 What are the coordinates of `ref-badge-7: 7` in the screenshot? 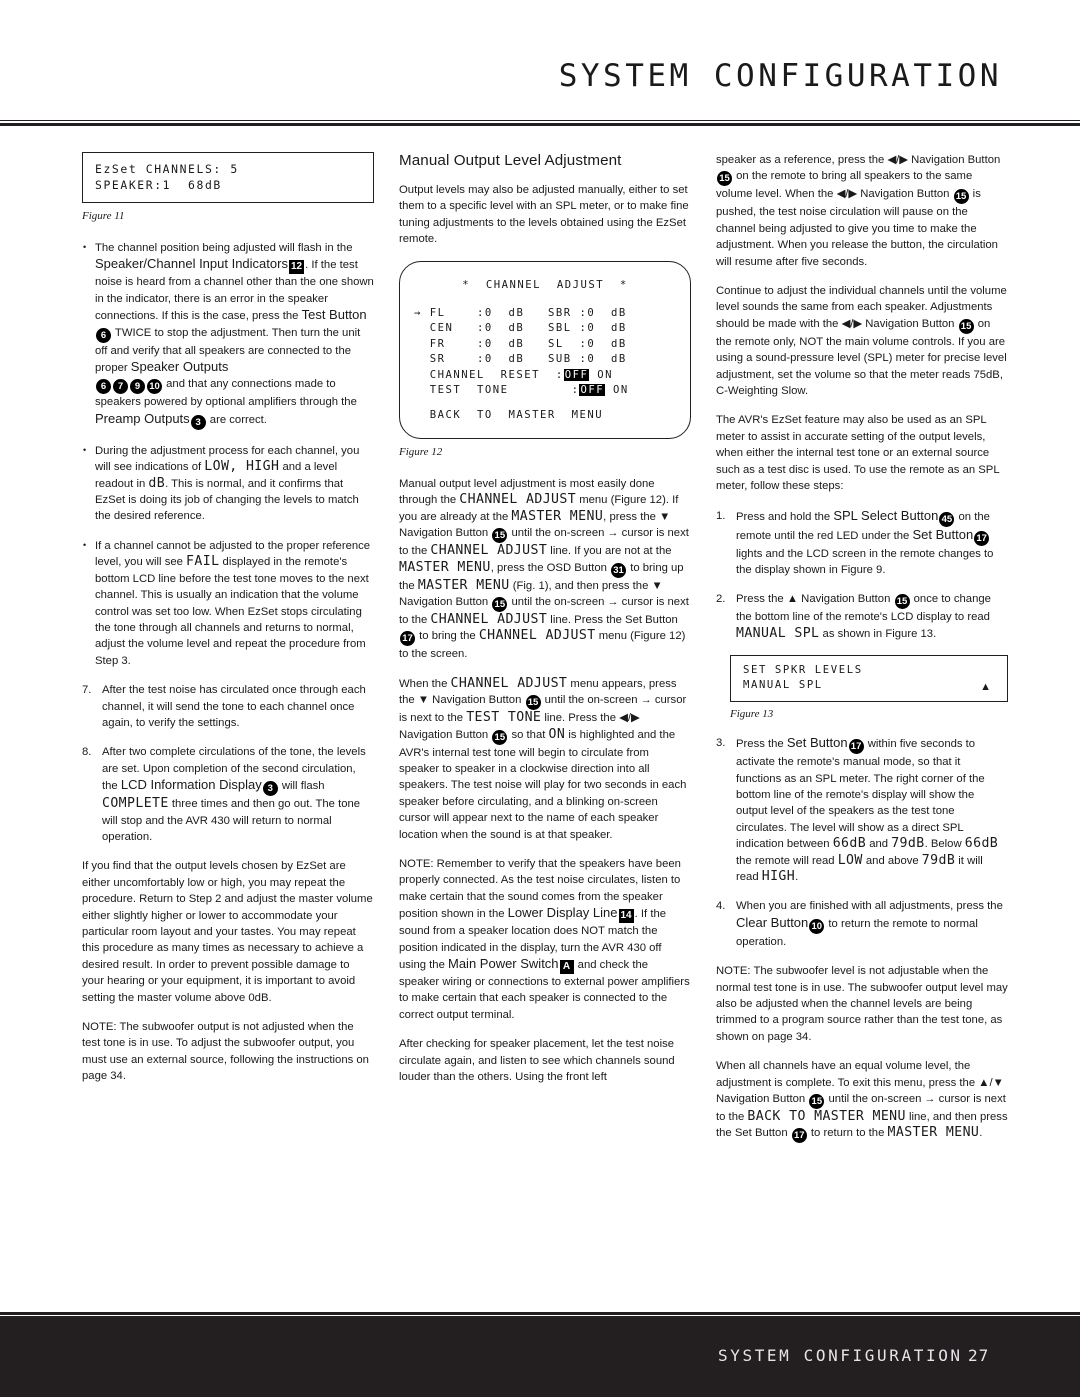 It's located at (120, 387).